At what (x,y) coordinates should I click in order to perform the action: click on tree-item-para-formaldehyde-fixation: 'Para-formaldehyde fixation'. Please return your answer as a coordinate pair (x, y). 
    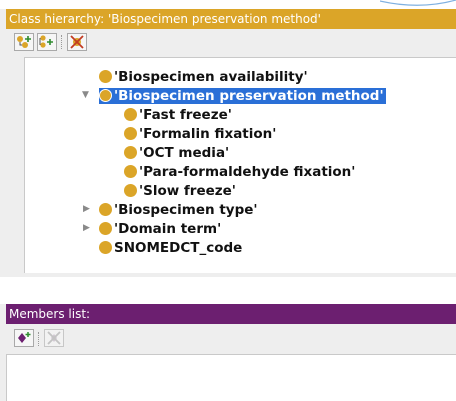
    Looking at the image, I should click on (239, 171).